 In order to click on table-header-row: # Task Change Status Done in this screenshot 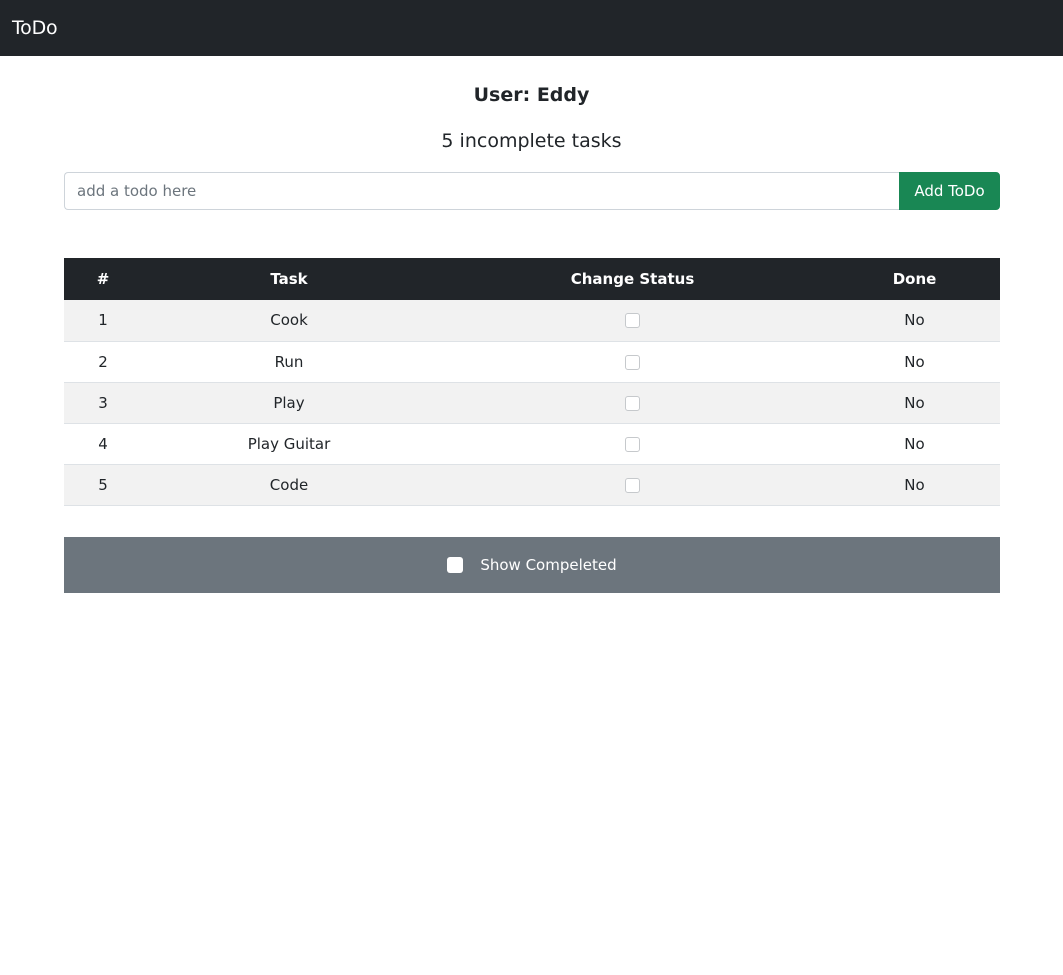, I will do `click(532, 279)`.